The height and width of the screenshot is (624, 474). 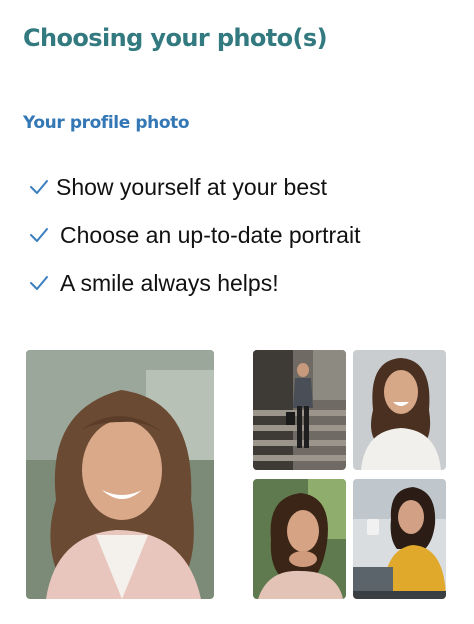 I want to click on tip-item: Show yourself at your best, so click(x=194, y=187).